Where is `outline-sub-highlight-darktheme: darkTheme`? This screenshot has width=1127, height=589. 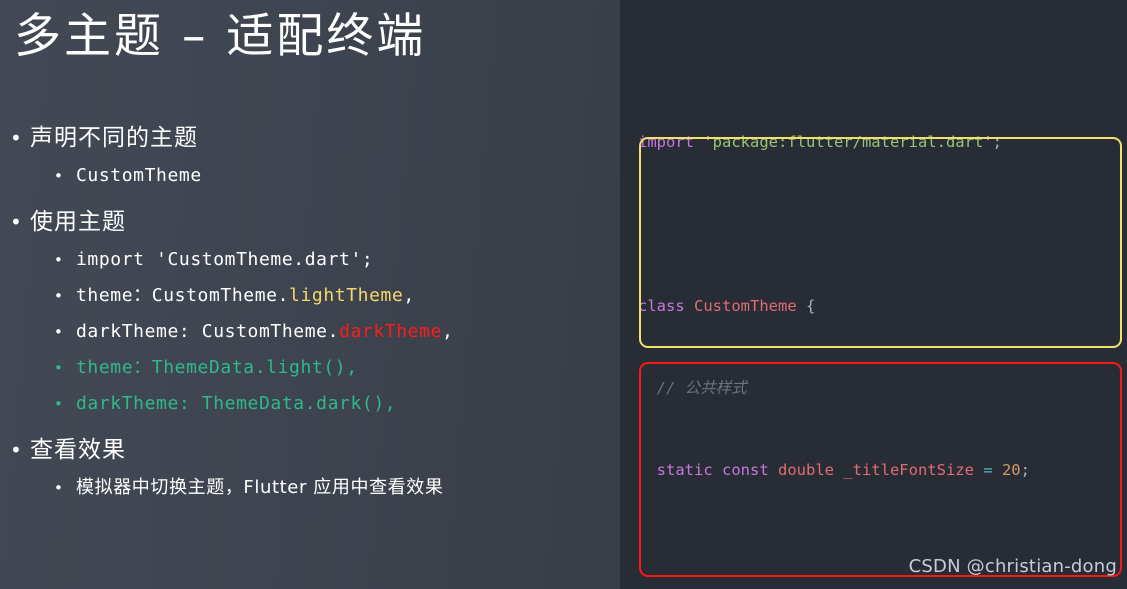 outline-sub-highlight-darktheme: darkTheme is located at coordinates (390, 331).